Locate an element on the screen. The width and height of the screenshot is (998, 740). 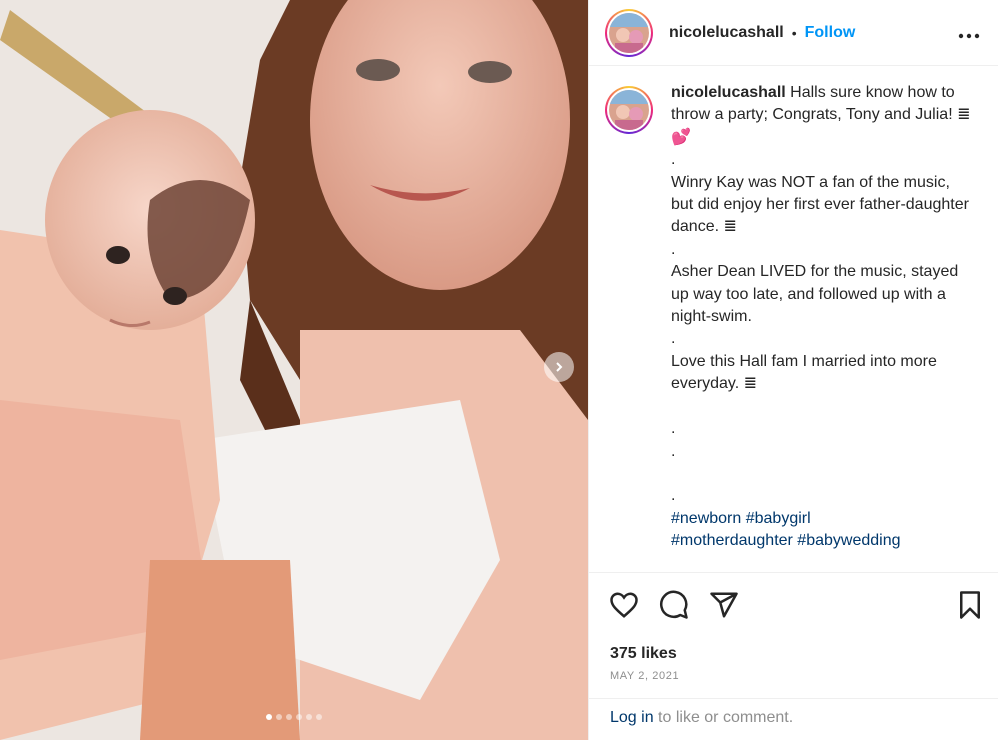
header-username: nicolelucashall is located at coordinates (726, 33).